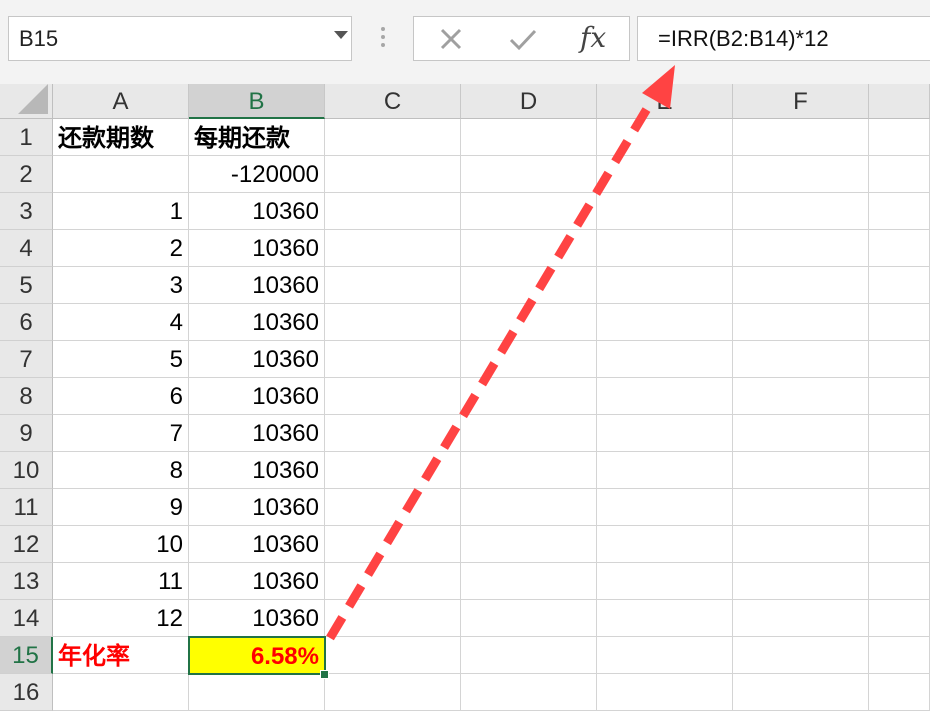 This screenshot has height=712, width=930. Describe the element at coordinates (665, 618) in the screenshot. I see `cell-e14` at that location.